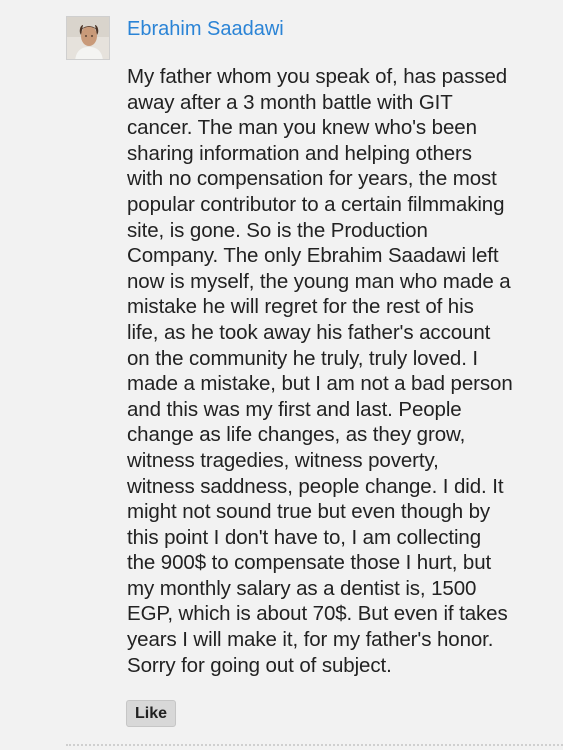  I want to click on comment-text-line: my monthly salary as a dentist is, 1500, so click(302, 588).